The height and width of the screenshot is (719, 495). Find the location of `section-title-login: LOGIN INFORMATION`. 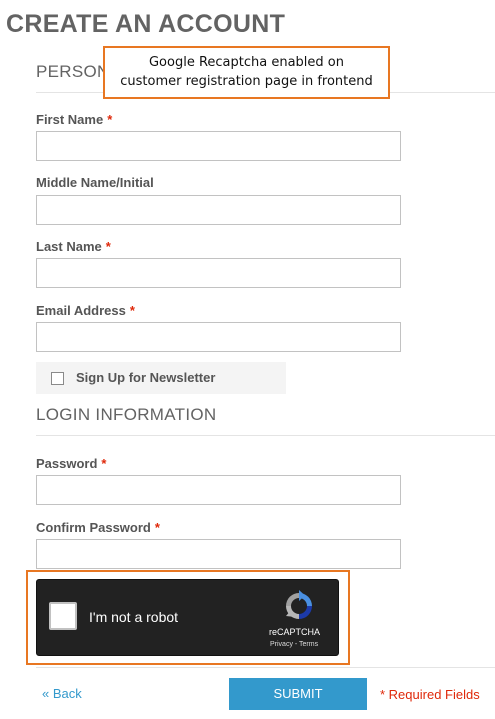

section-title-login: LOGIN INFORMATION is located at coordinates (126, 414).